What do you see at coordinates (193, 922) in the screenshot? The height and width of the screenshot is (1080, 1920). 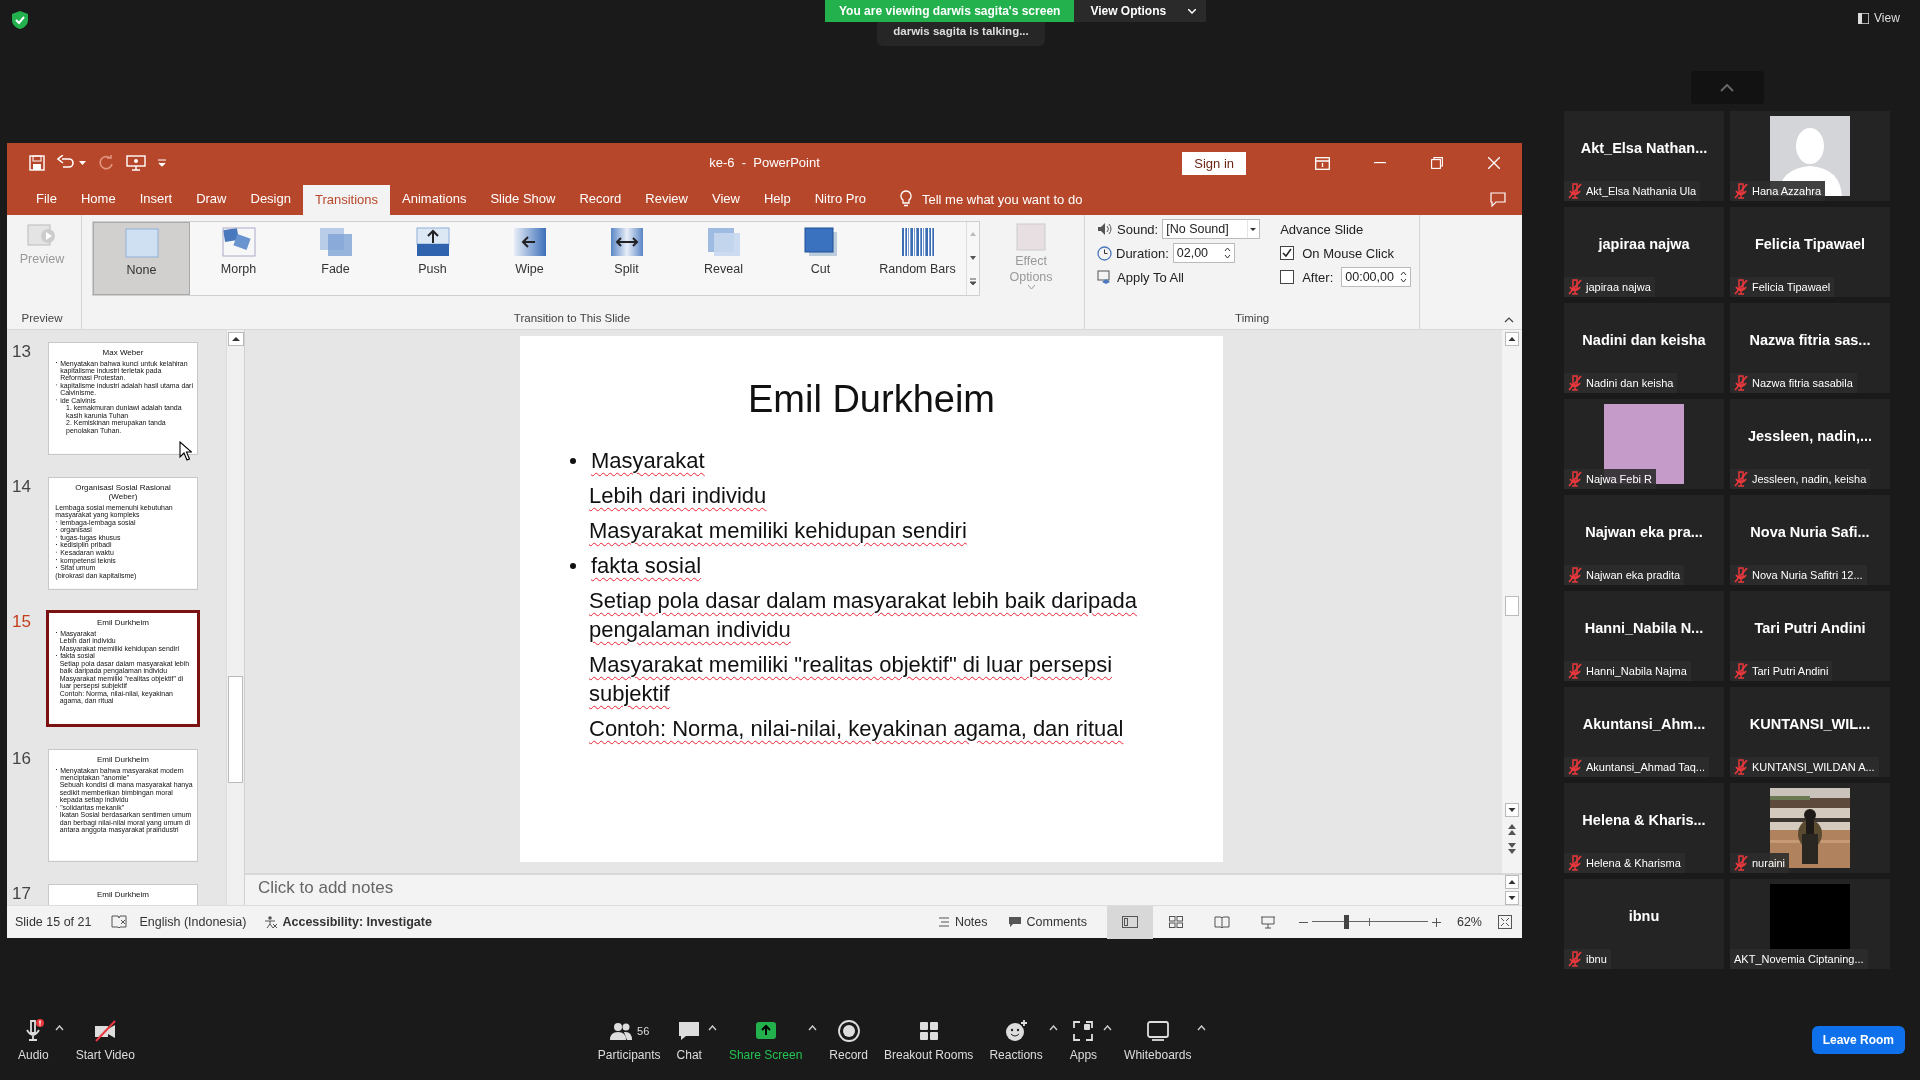 I see `language-label: English (Indonesia)` at bounding box center [193, 922].